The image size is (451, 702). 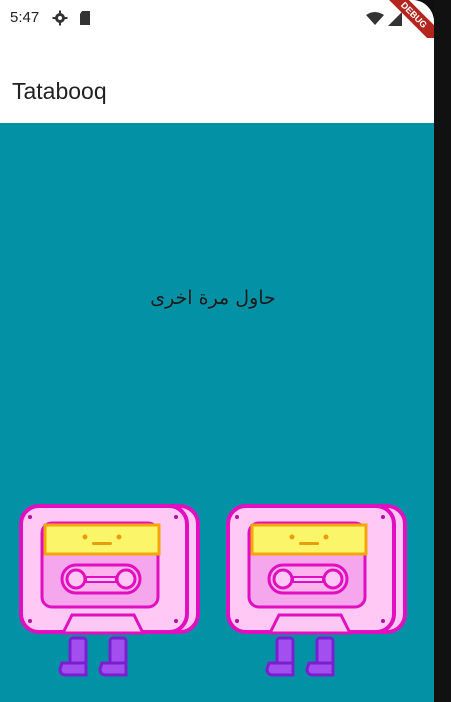 What do you see at coordinates (217, 31) in the screenshot?
I see `status-bar: 5:47 DEBUG` at bounding box center [217, 31].